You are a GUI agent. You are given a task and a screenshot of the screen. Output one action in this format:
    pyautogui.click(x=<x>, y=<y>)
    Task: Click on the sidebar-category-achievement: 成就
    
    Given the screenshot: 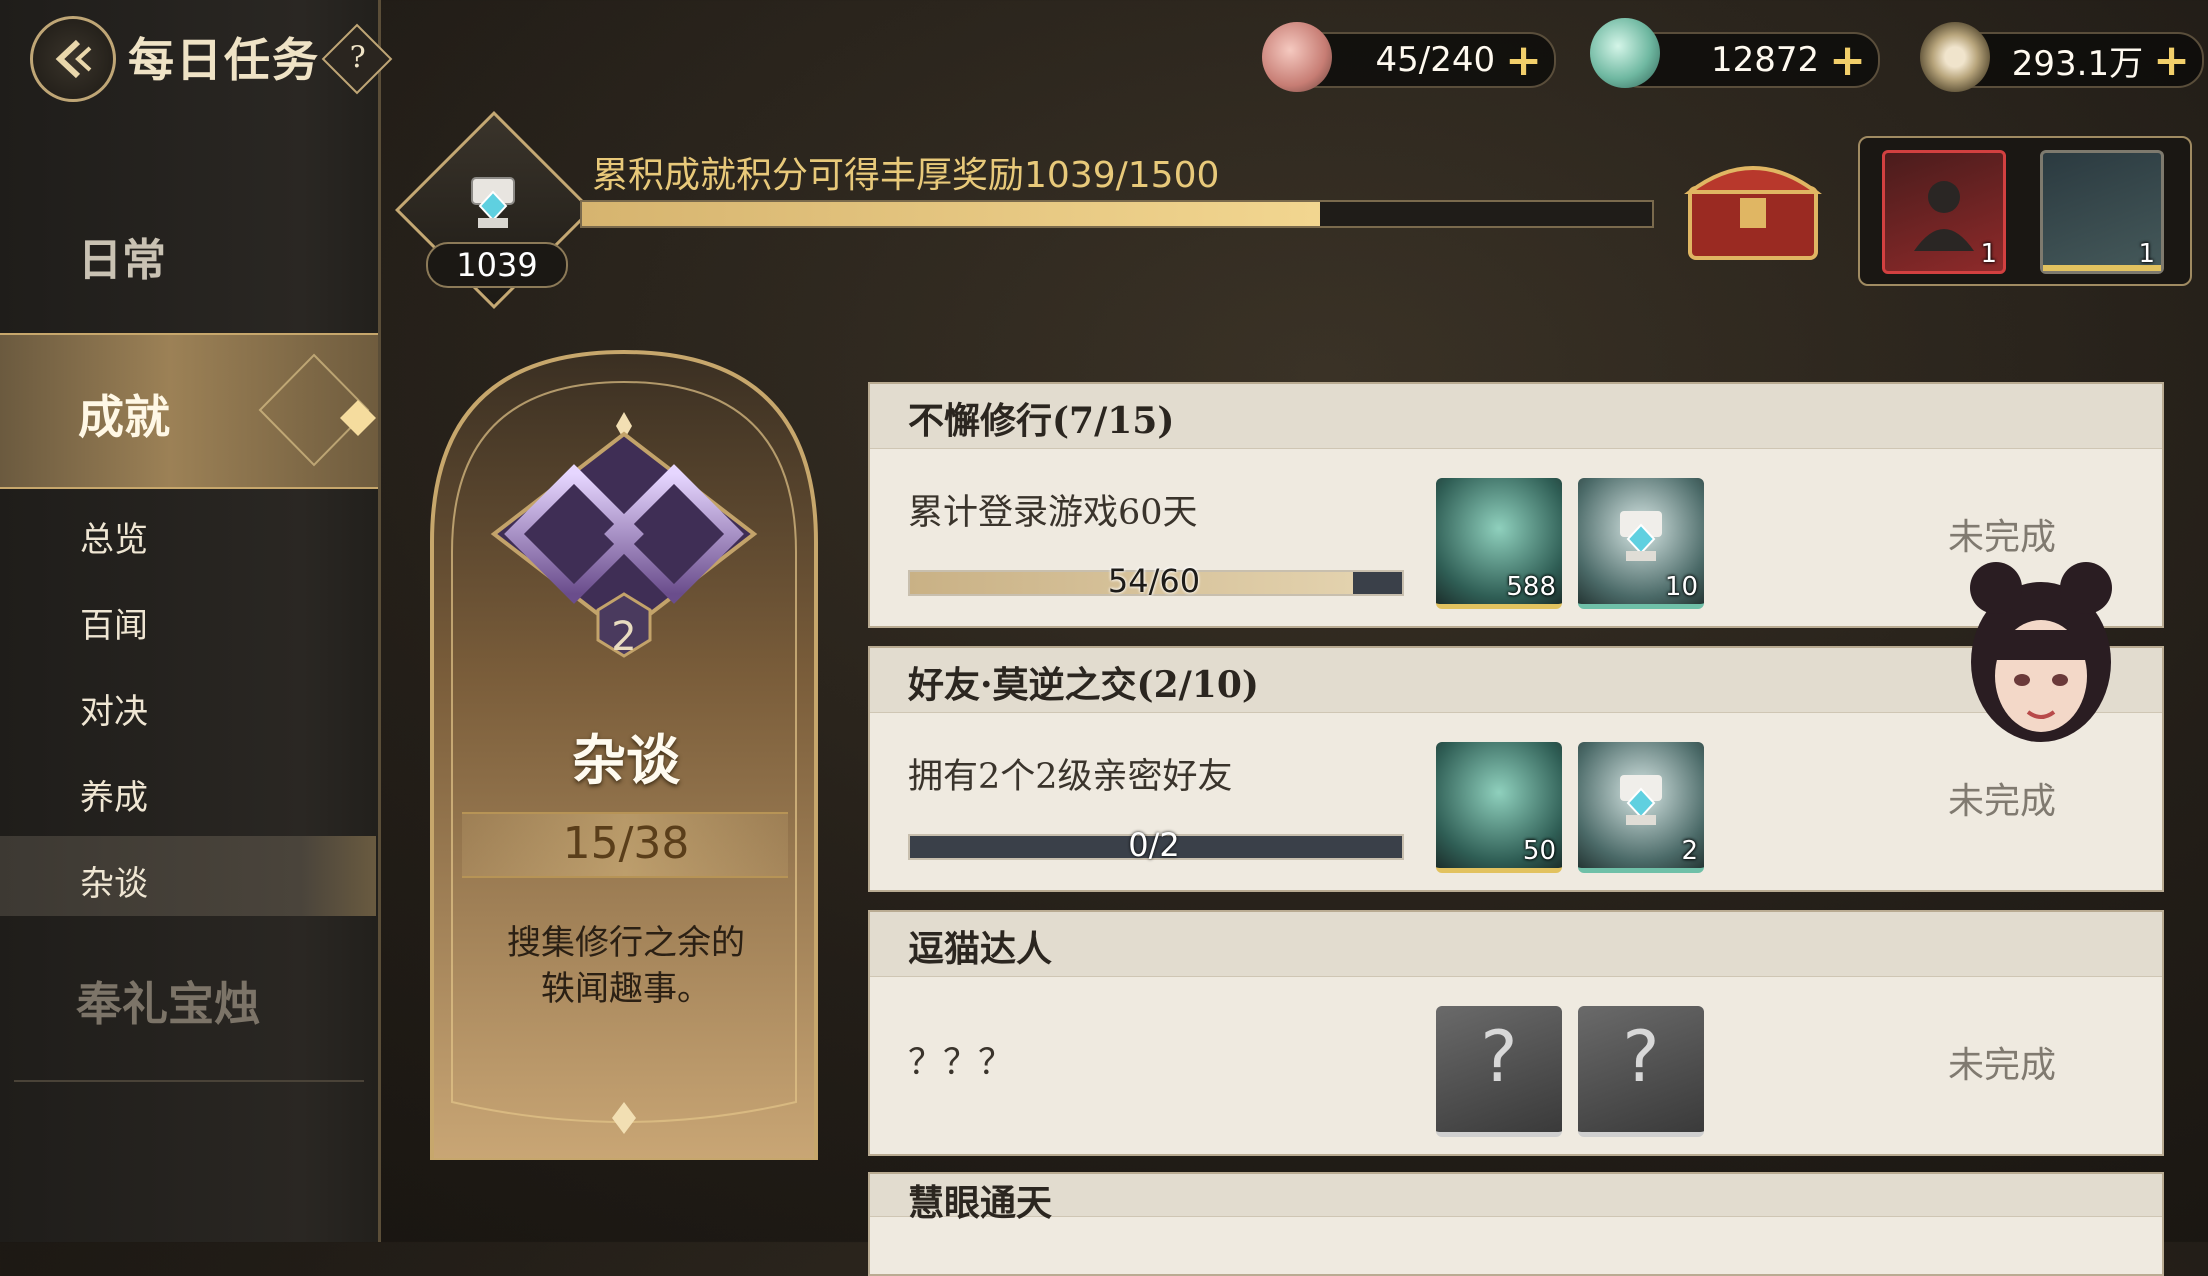 What is the action you would take?
    pyautogui.click(x=124, y=414)
    